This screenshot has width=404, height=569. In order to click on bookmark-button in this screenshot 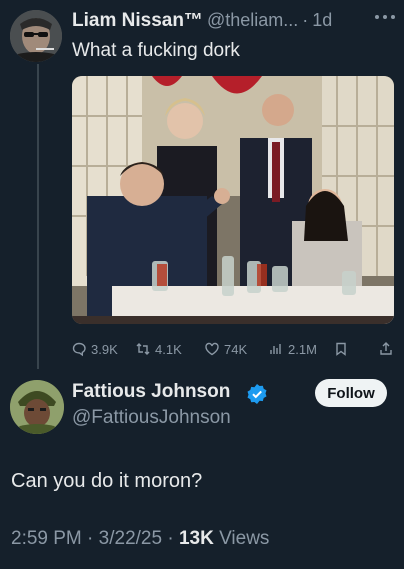, I will do `click(341, 349)`.